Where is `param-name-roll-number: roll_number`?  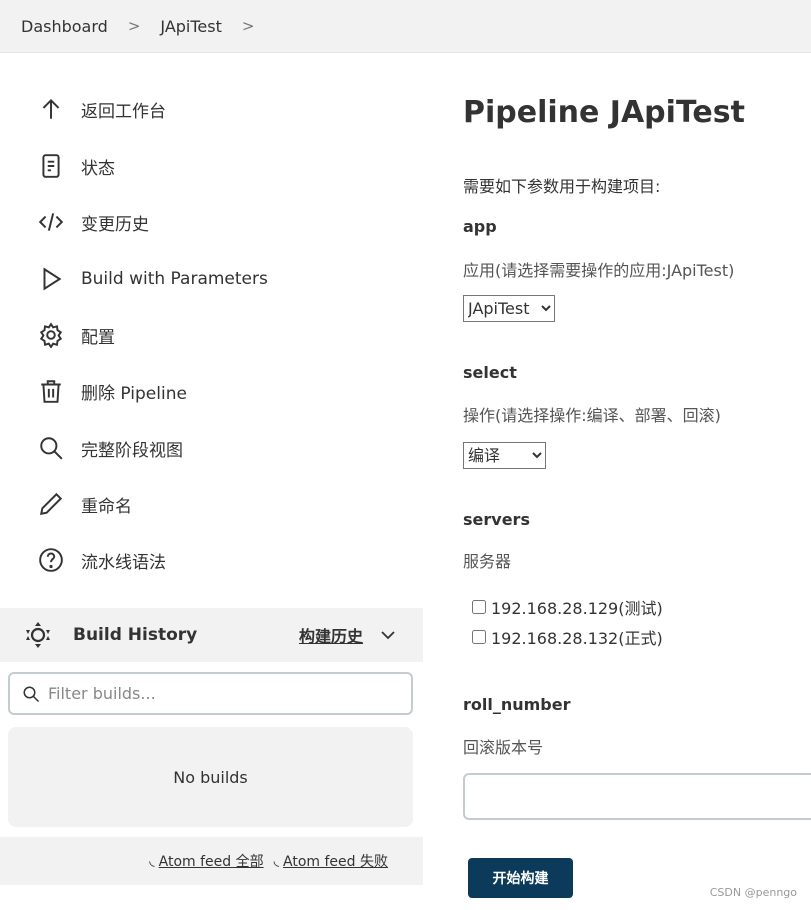 param-name-roll-number: roll_number is located at coordinates (517, 704).